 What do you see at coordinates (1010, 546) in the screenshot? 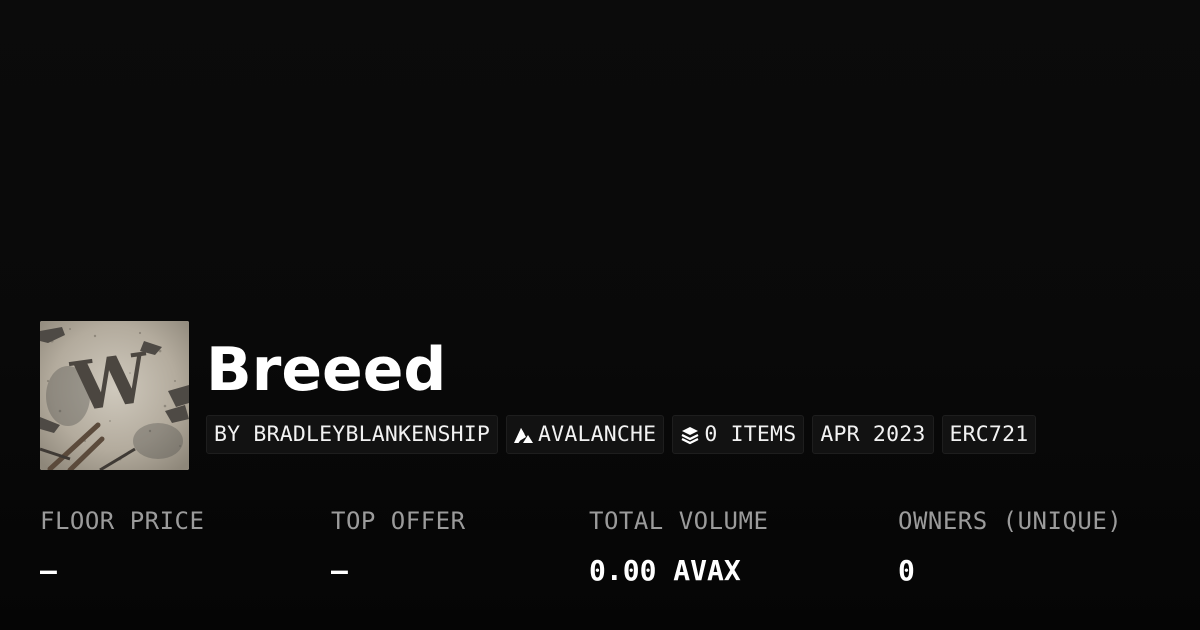
I see `stat-owners: OWNERS (UNIQUE) 0` at bounding box center [1010, 546].